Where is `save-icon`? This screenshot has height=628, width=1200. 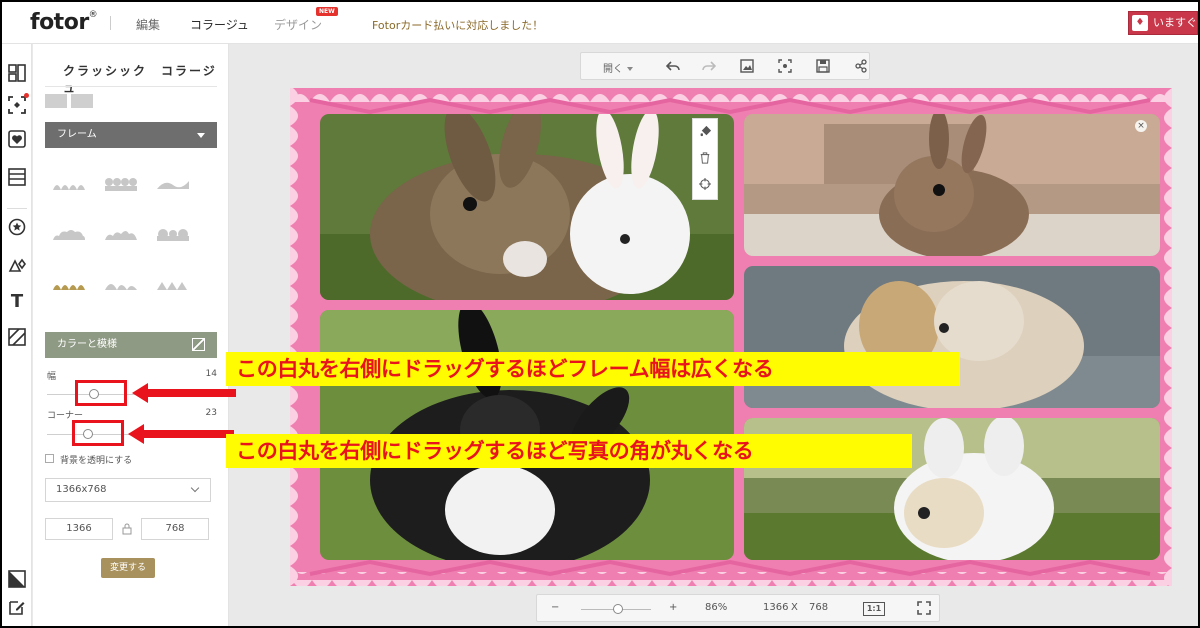
save-icon is located at coordinates (823, 67).